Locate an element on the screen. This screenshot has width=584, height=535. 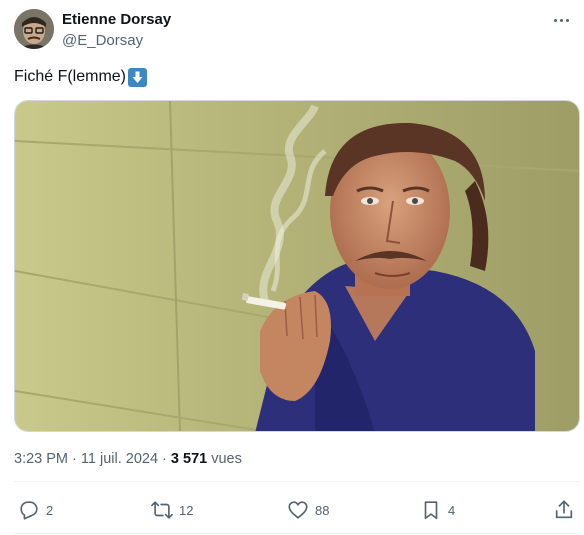
tweet-date: 11 juil. 2024 is located at coordinates (119, 459).